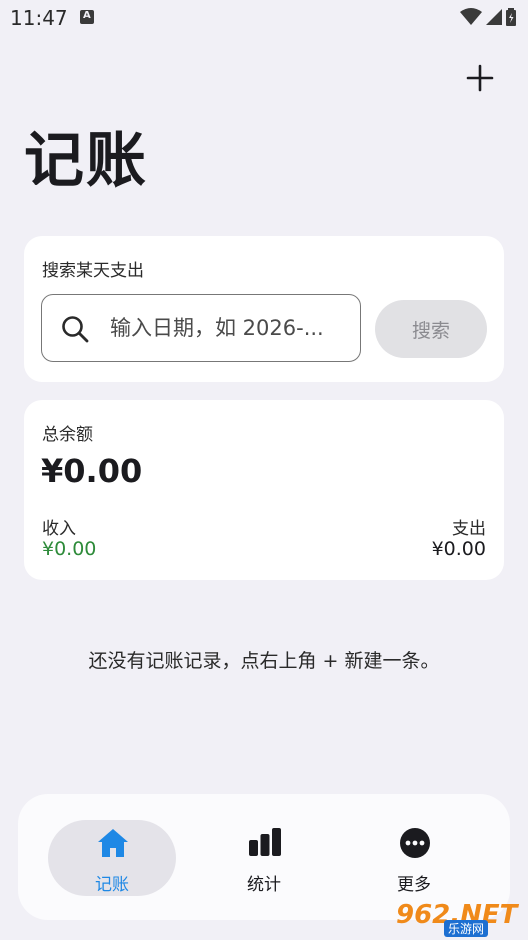 The height and width of the screenshot is (940, 528). Describe the element at coordinates (113, 843) in the screenshot. I see `home-icon` at that location.